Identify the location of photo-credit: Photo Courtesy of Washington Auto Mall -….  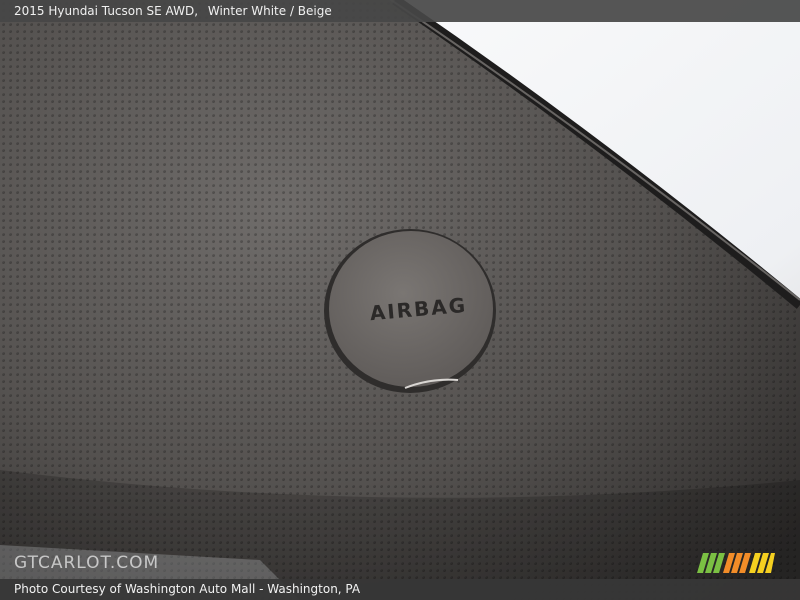
(187, 589).